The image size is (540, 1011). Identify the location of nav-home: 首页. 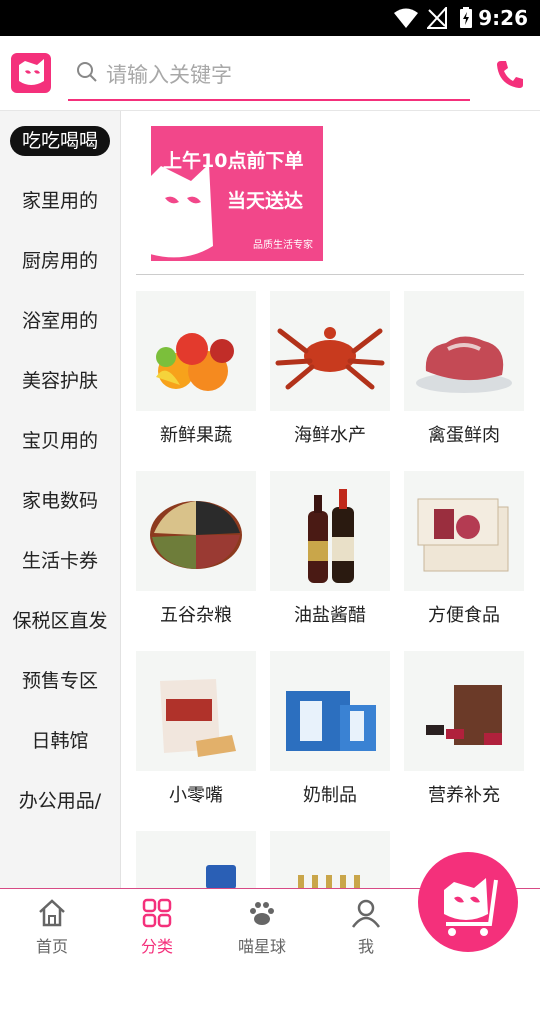
(52, 925).